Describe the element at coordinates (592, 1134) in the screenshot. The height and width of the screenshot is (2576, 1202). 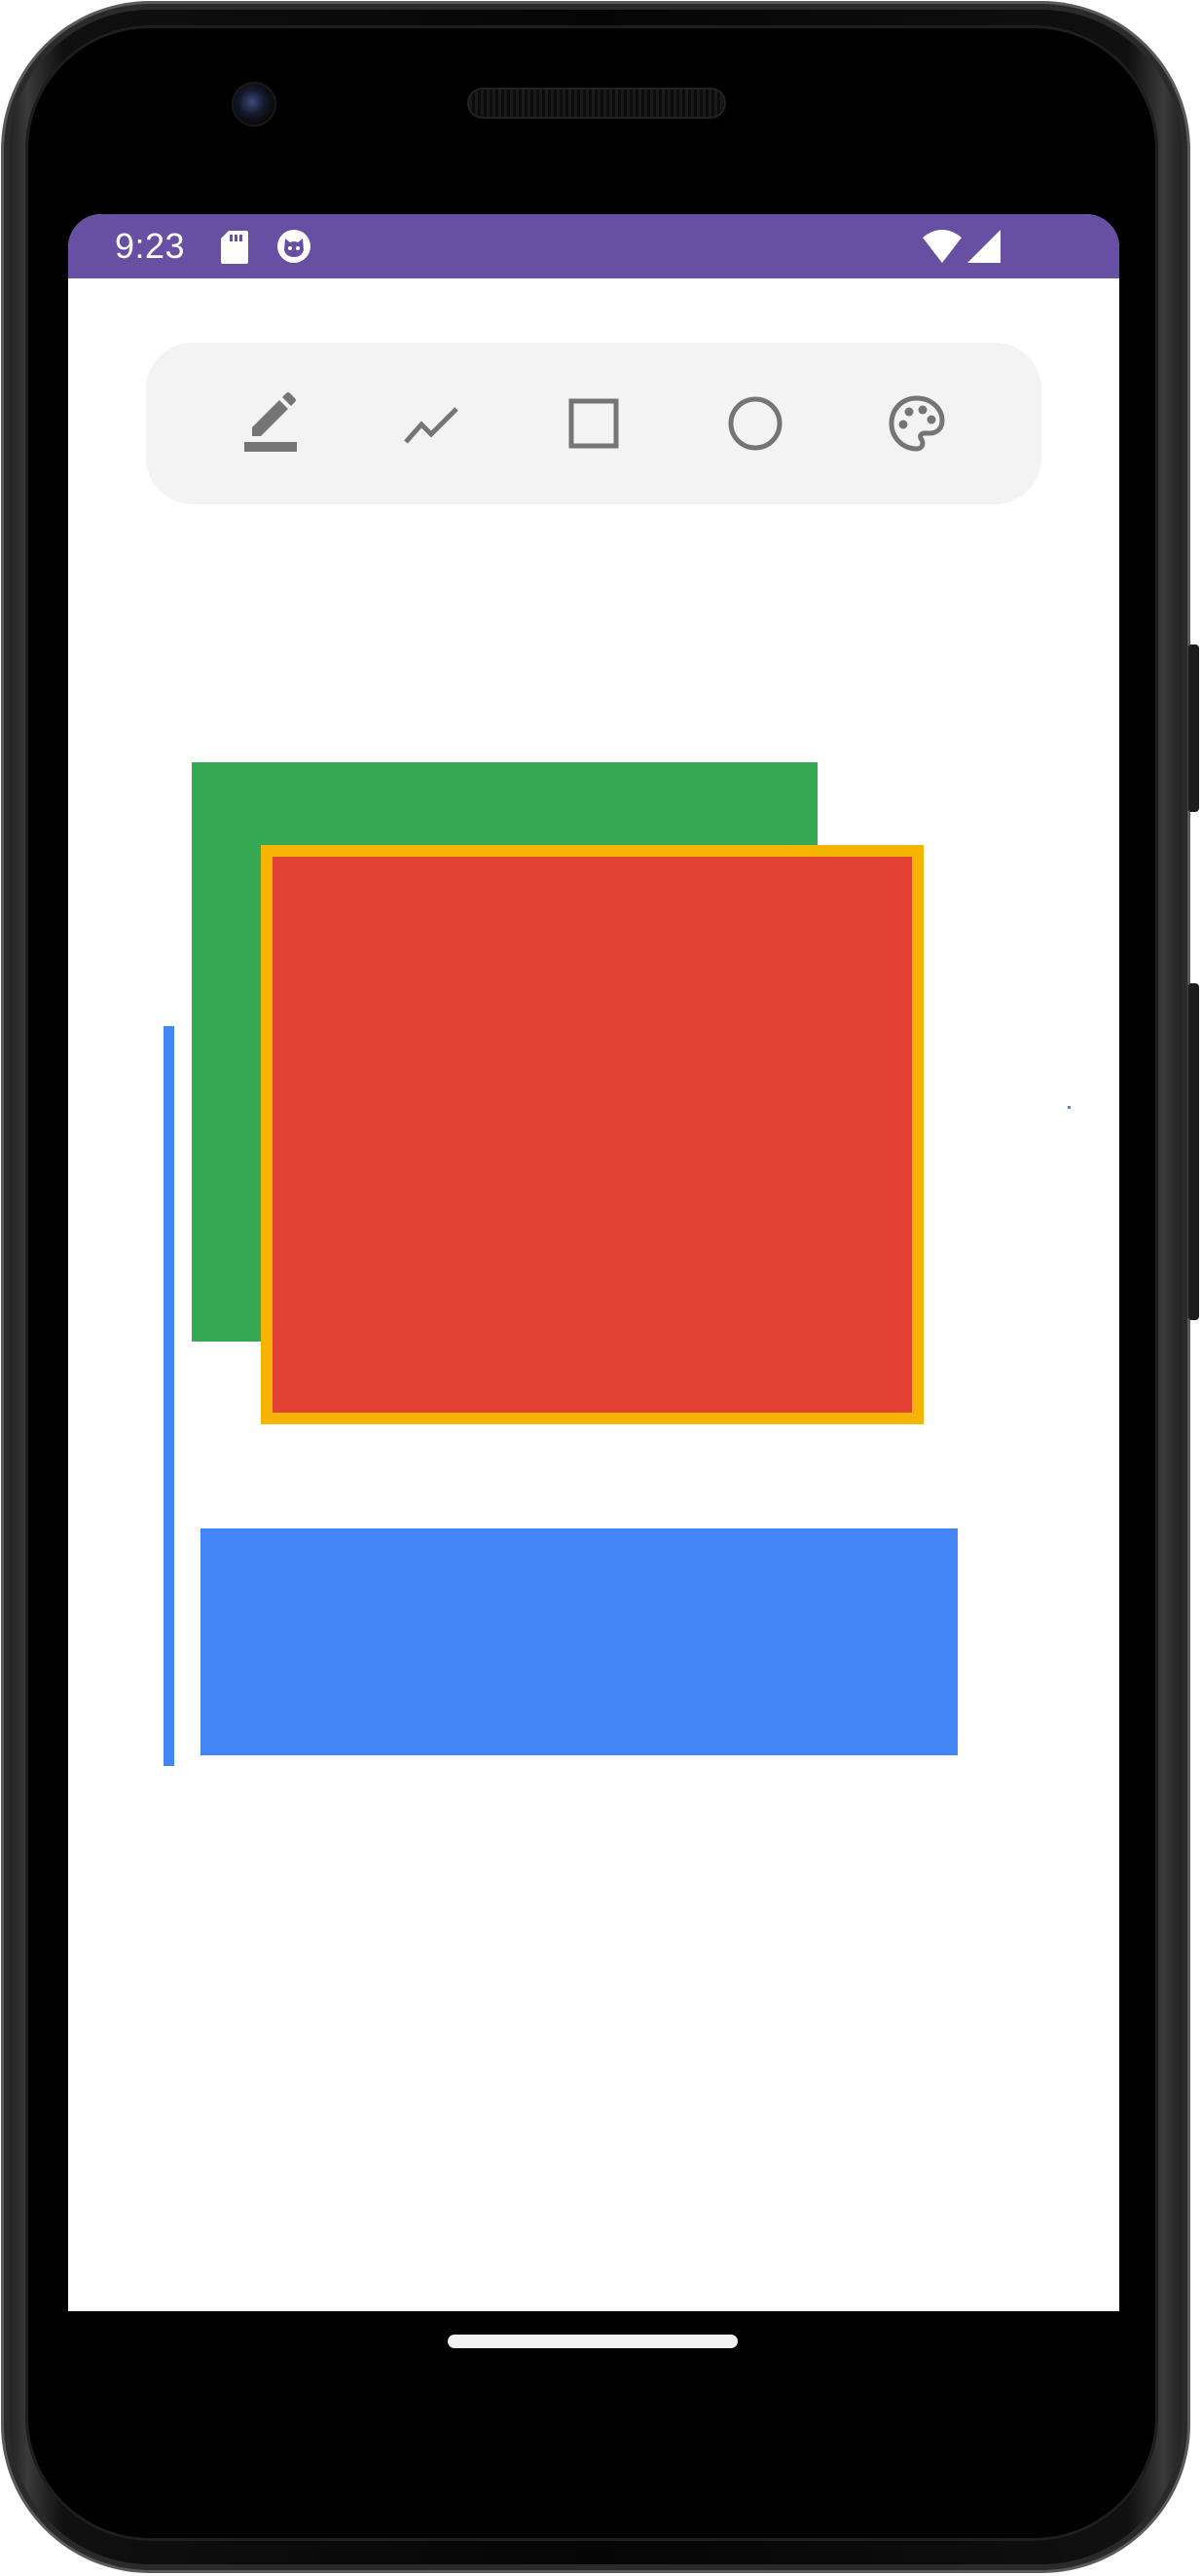
I see `red-rectangle-shape` at that location.